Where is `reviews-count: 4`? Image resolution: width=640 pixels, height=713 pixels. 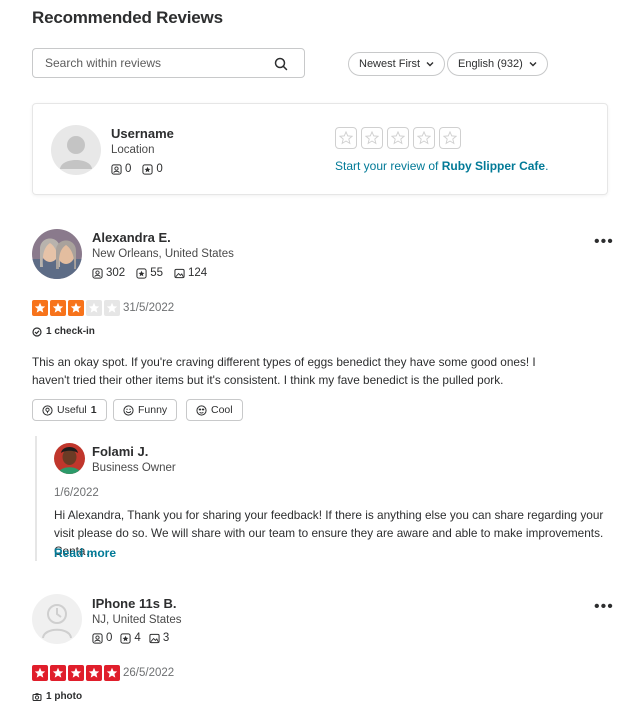 reviews-count: 4 is located at coordinates (137, 638).